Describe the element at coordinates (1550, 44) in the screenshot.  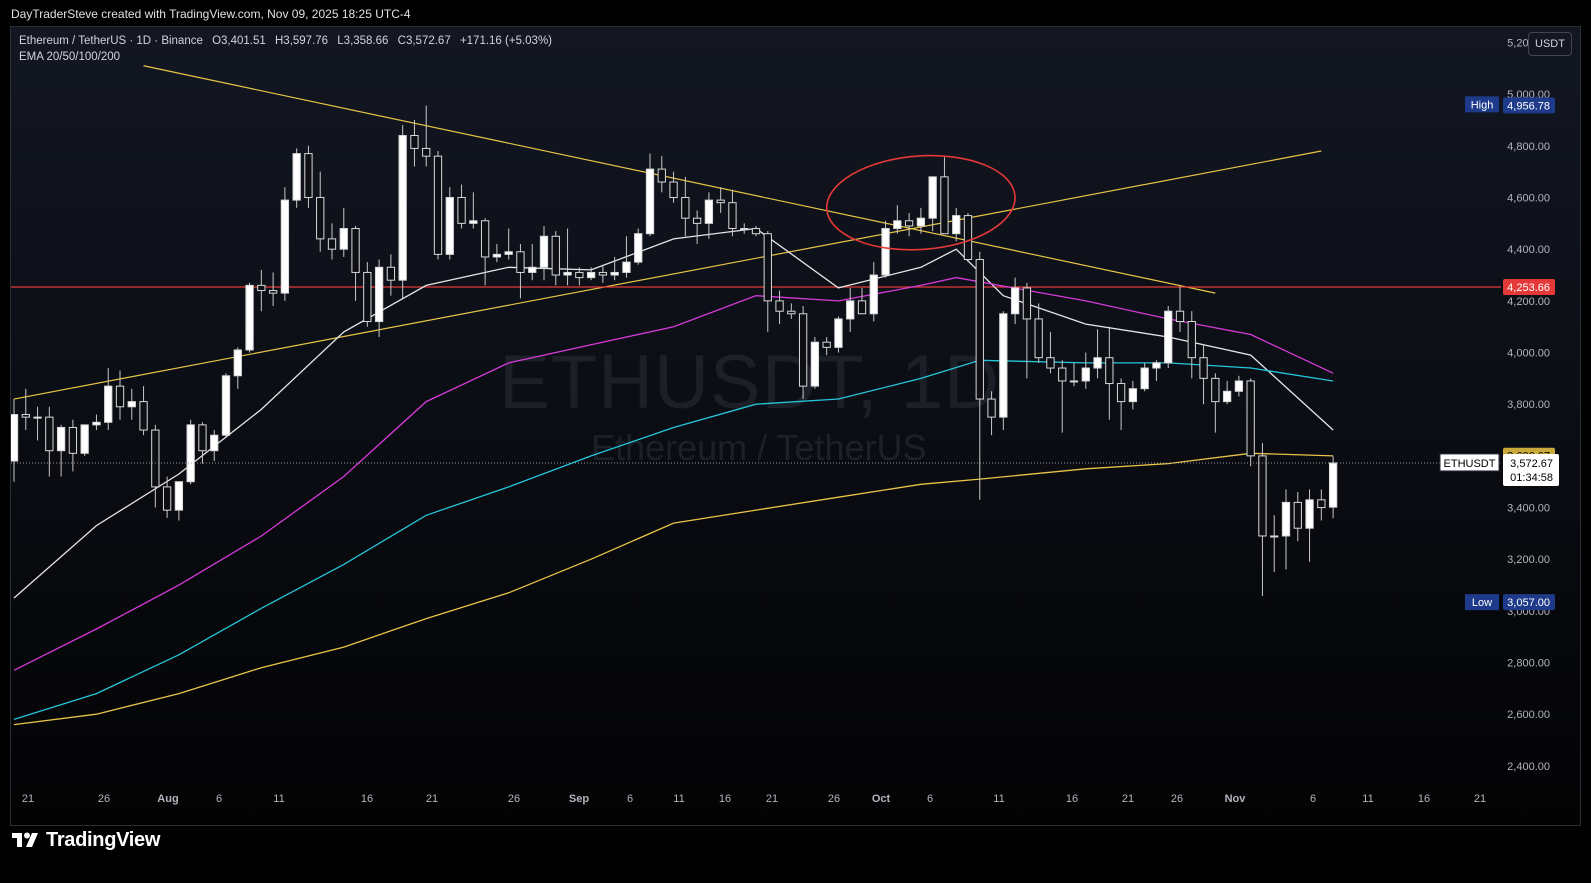
I see `currency-button: USDT` at that location.